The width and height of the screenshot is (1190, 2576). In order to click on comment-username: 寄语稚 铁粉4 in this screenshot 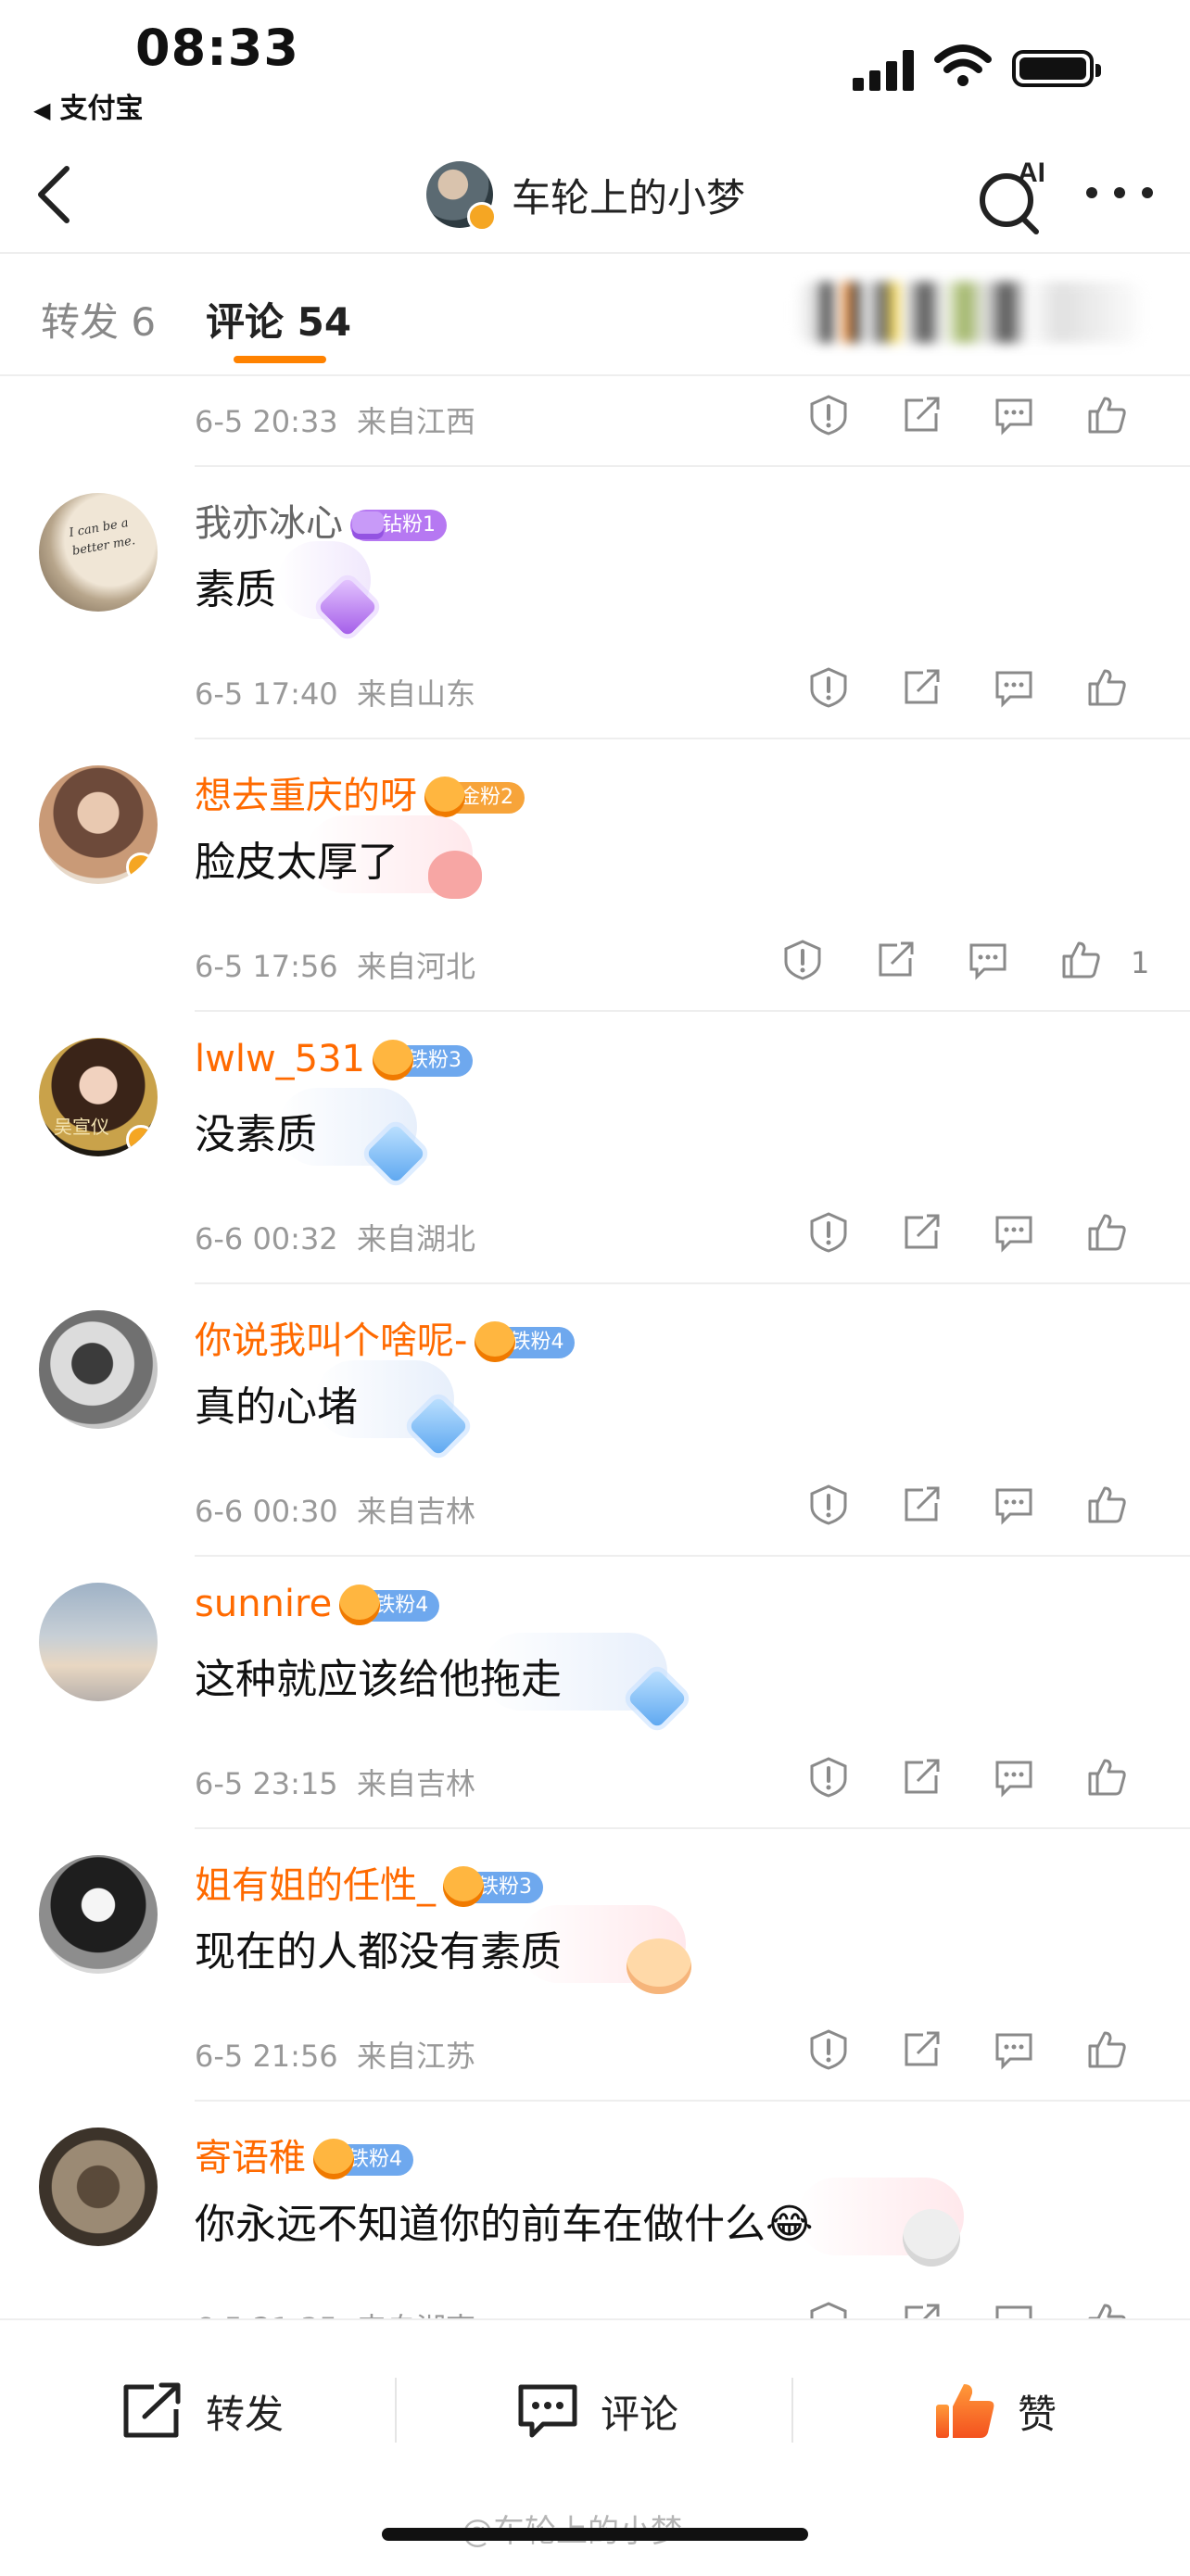, I will do `click(304, 2154)`.